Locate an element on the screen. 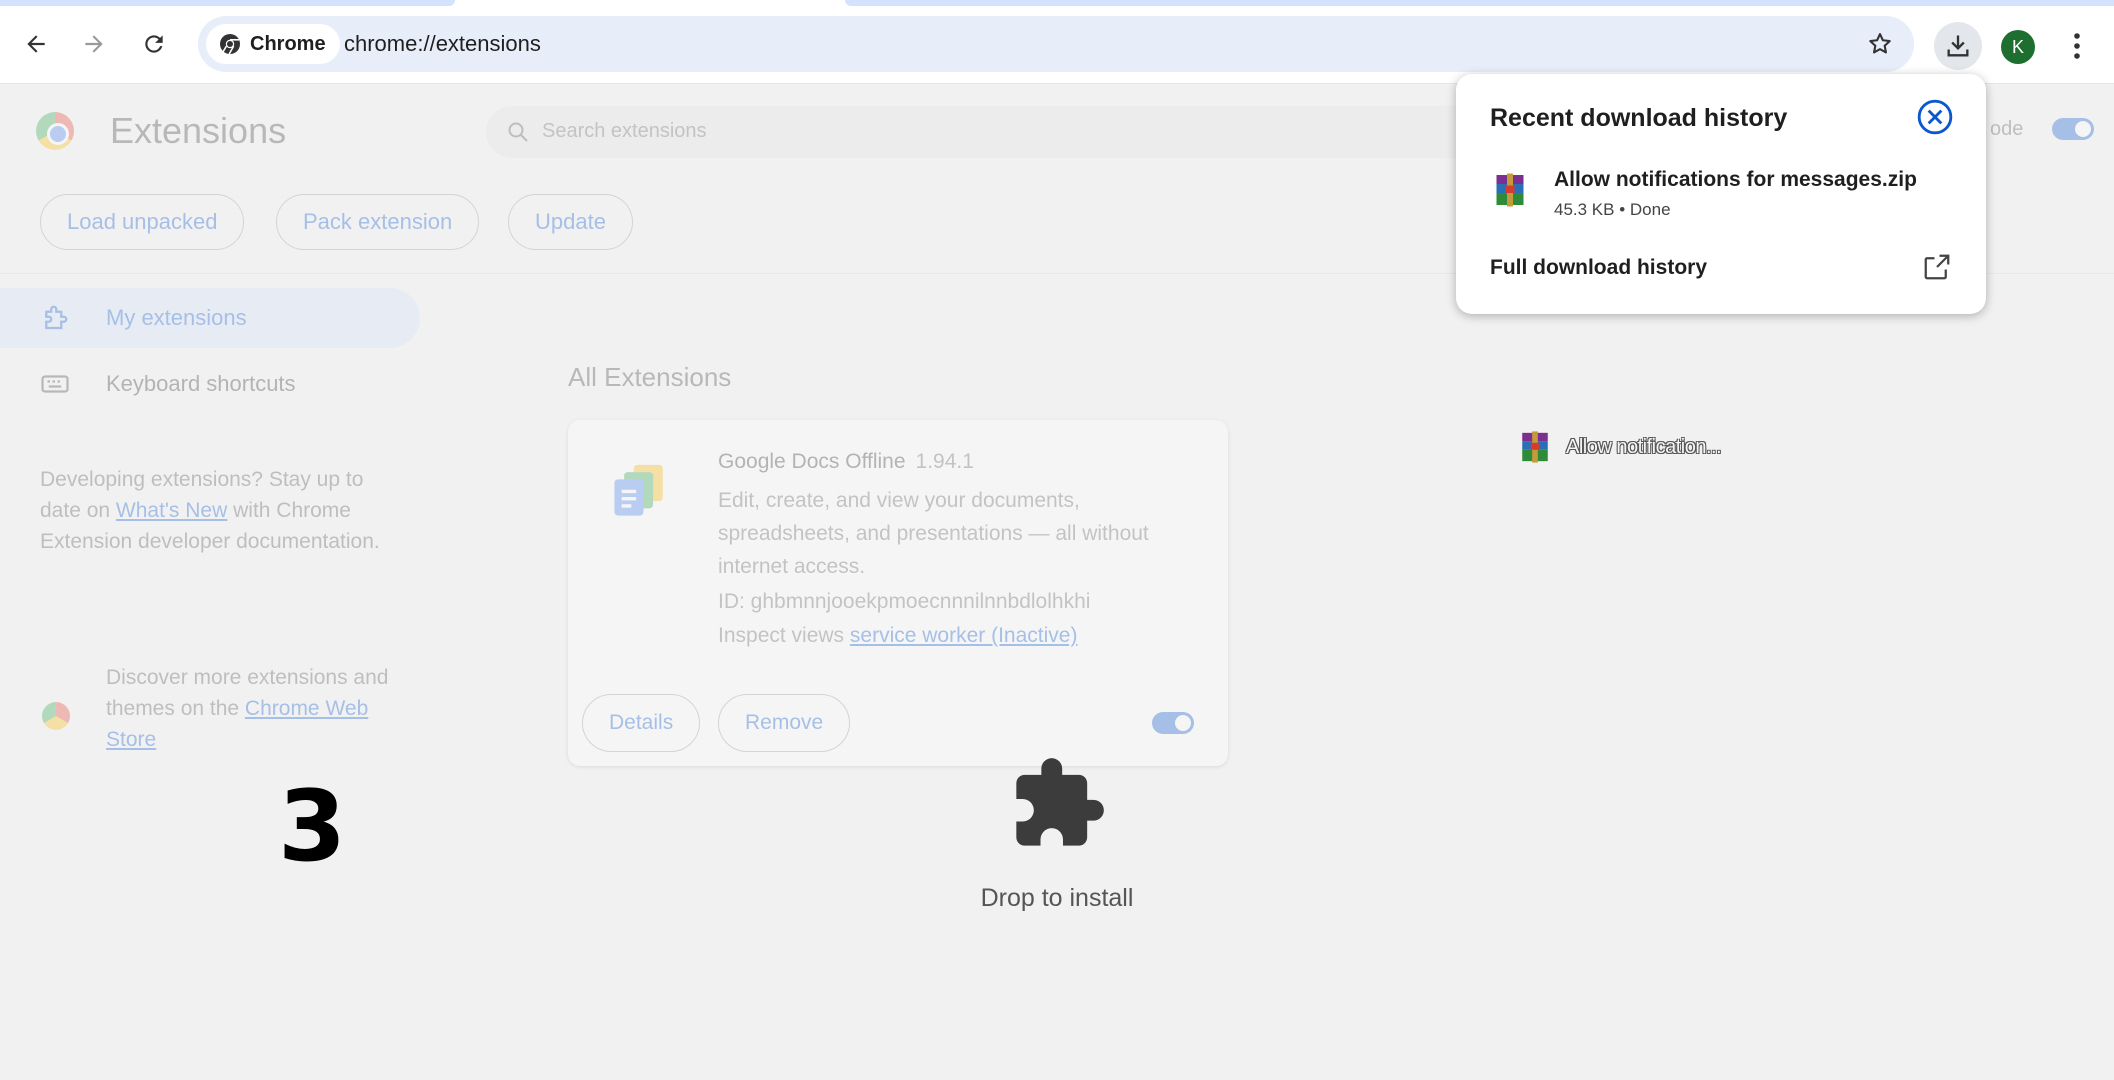  extension-name-line: Google Docs Offline 1.94.1 is located at coordinates (846, 462).